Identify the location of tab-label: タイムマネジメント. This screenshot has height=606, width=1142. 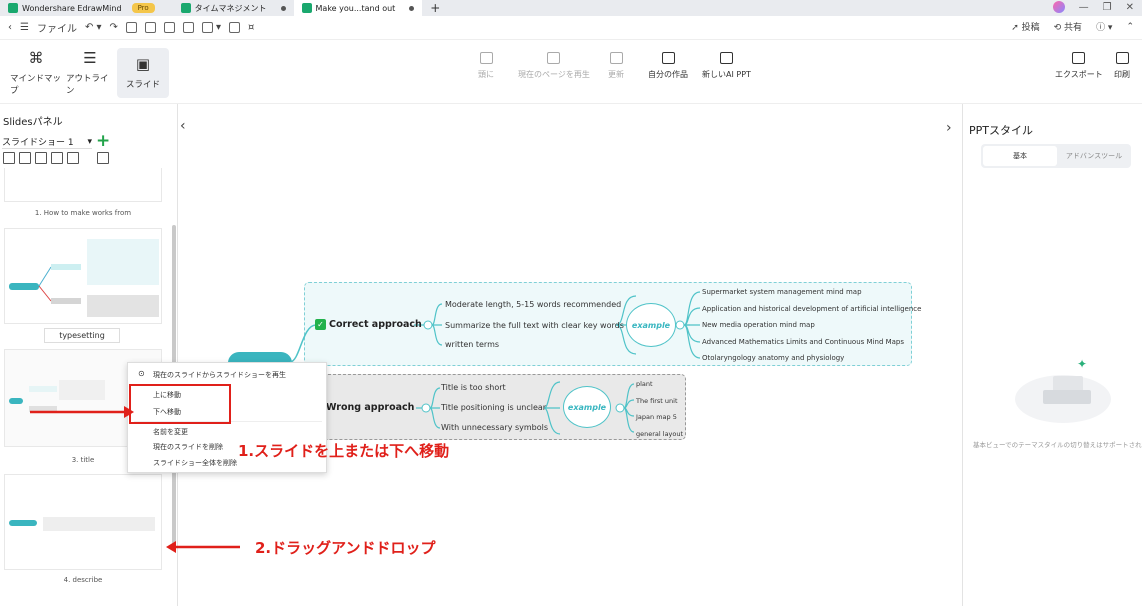
(230, 8).